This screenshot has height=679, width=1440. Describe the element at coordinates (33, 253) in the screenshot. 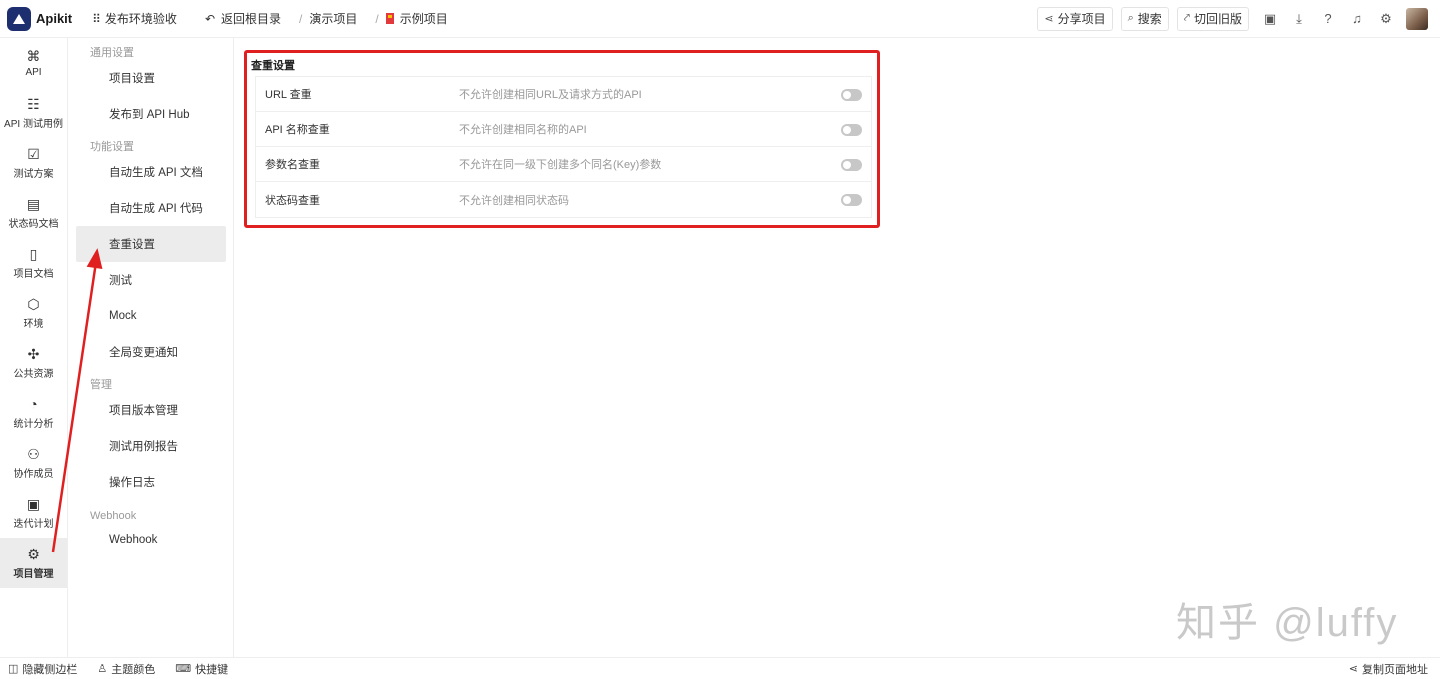

I see `project-doc-icon: ▯` at that location.